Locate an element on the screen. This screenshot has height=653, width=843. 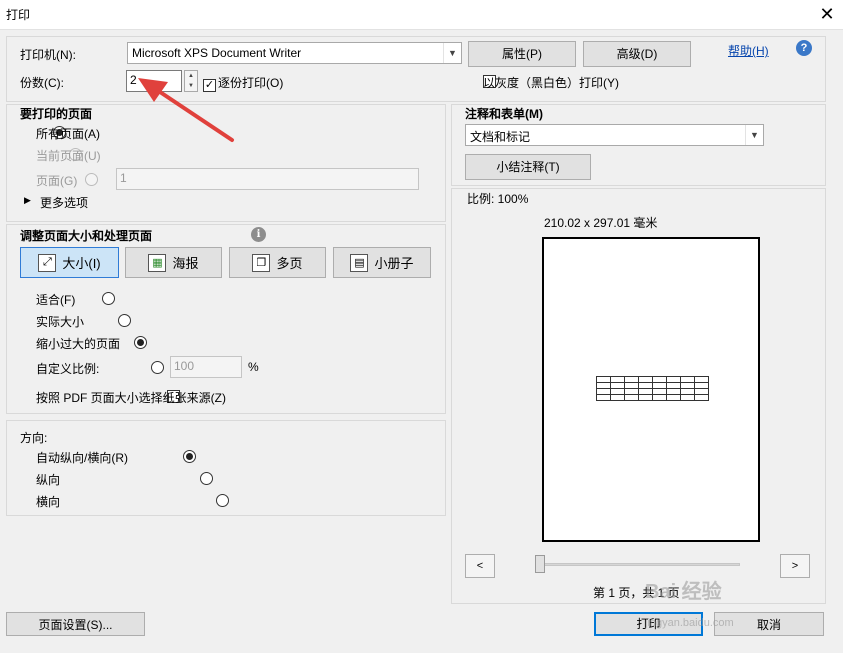
actual-size-radio is located at coordinates (125, 320).